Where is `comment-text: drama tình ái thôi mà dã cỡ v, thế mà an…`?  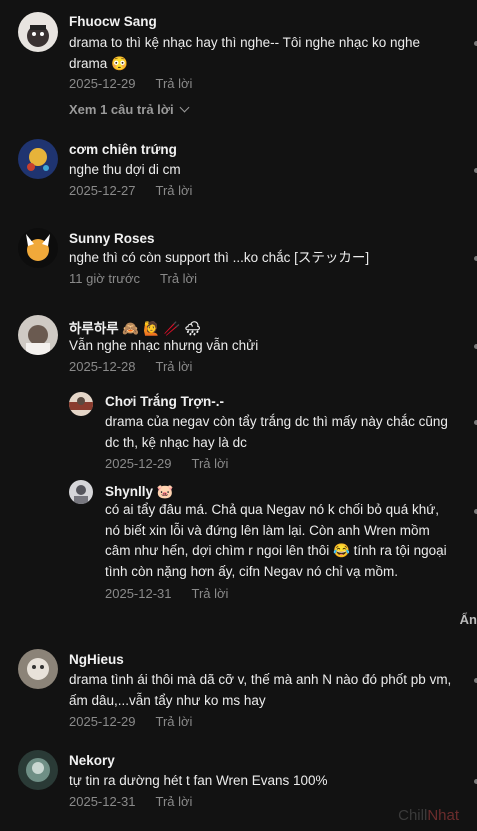
comment-text: drama tình ái thôi mà dã cỡ v, thế mà an… is located at coordinates (260, 690).